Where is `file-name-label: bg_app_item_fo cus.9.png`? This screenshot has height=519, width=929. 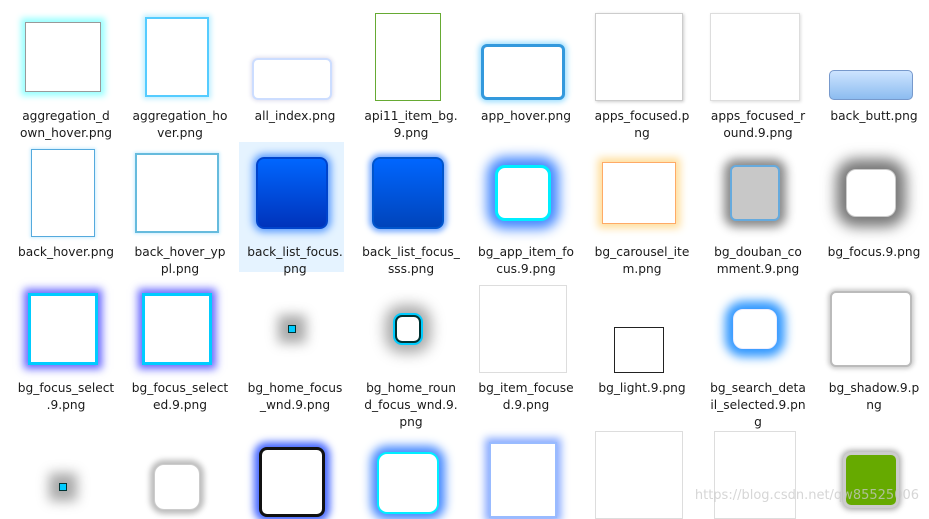
file-name-label: bg_app_item_fo cus.9.png is located at coordinates (526, 260).